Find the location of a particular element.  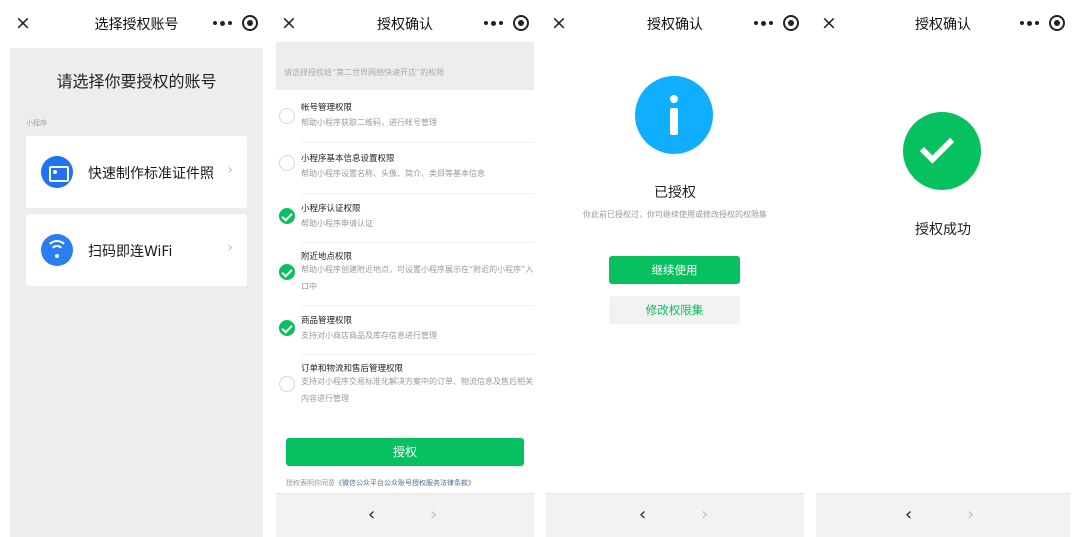

permission-item: 小程序认证权限 帮助小程序申请认证 is located at coordinates (405, 222).